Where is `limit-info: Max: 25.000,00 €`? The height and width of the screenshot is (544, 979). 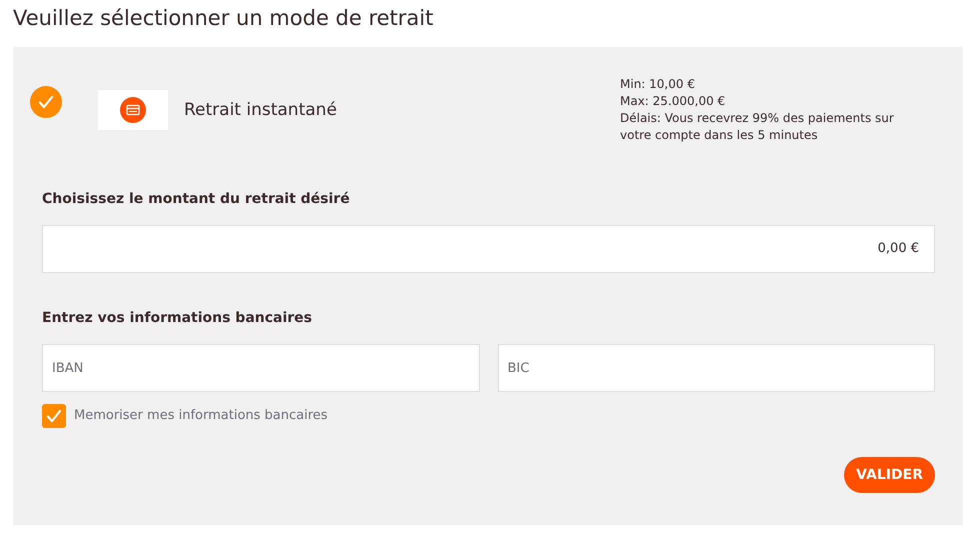
limit-info: Max: 25.000,00 € is located at coordinates (673, 101).